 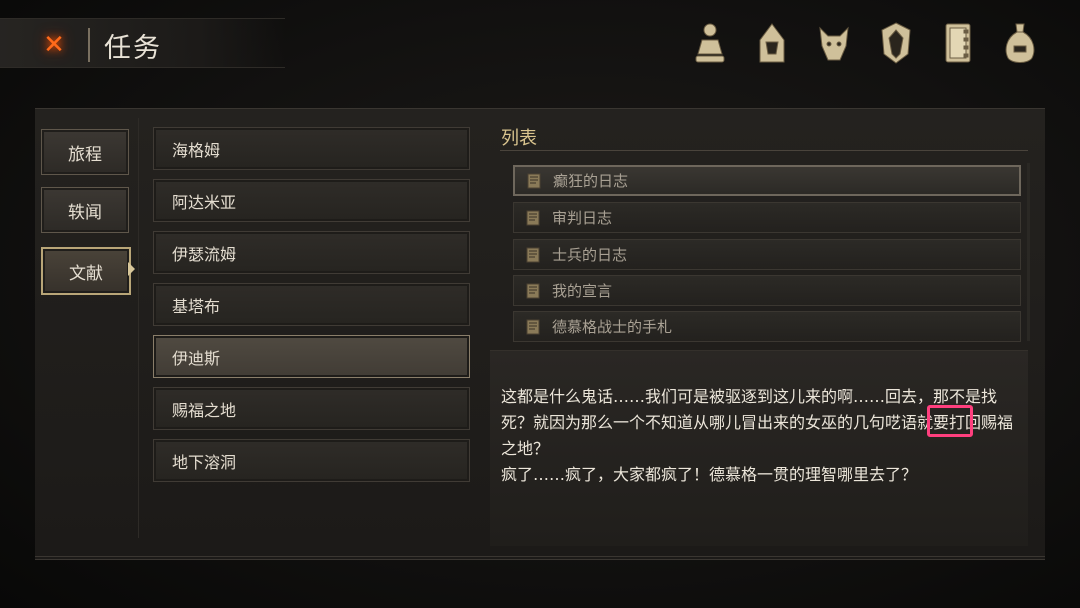 I want to click on category-tab-documents: 文献, so click(x=86, y=271).